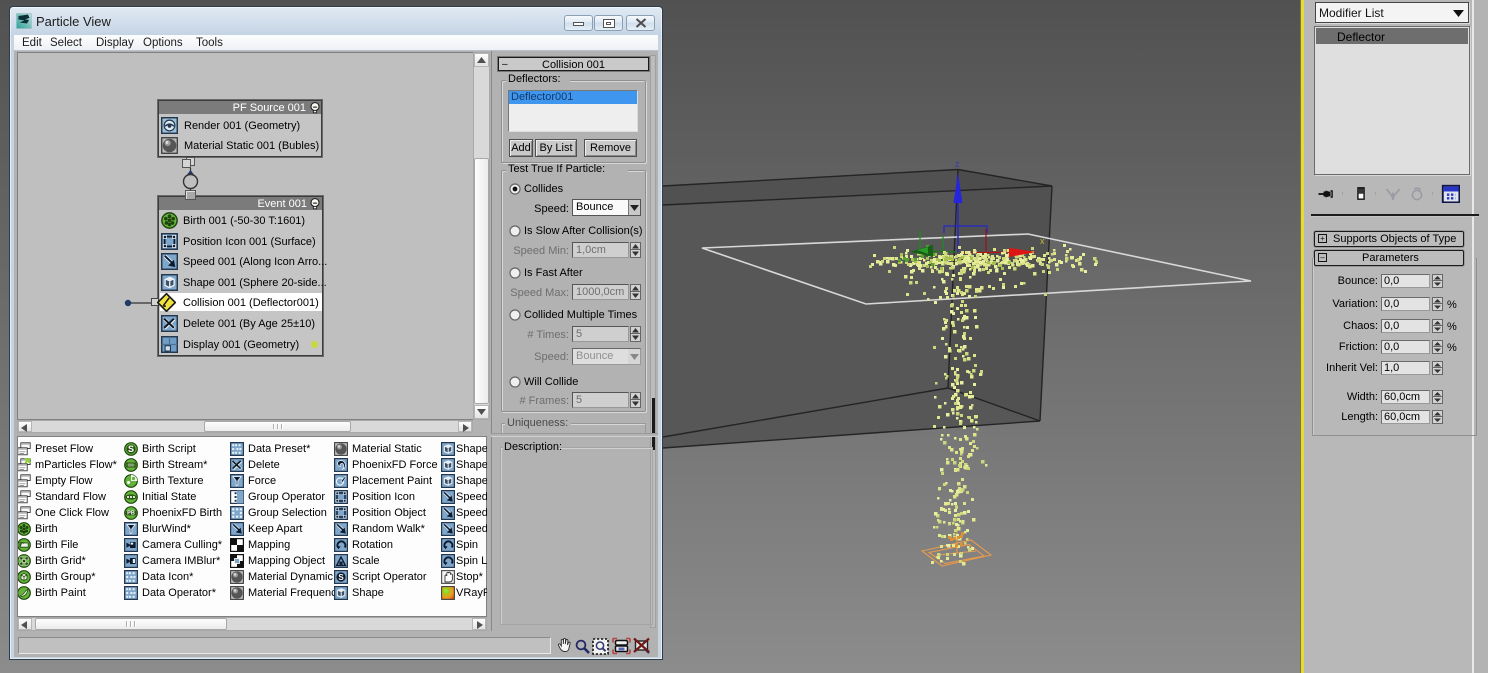 The height and width of the screenshot is (673, 1488). What do you see at coordinates (957, 164) in the screenshot?
I see `svg-text: z` at bounding box center [957, 164].